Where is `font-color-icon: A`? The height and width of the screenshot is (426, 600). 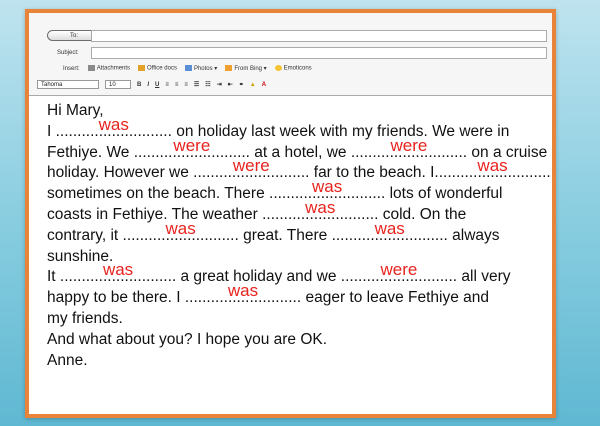
font-color-icon: A is located at coordinates (264, 85).